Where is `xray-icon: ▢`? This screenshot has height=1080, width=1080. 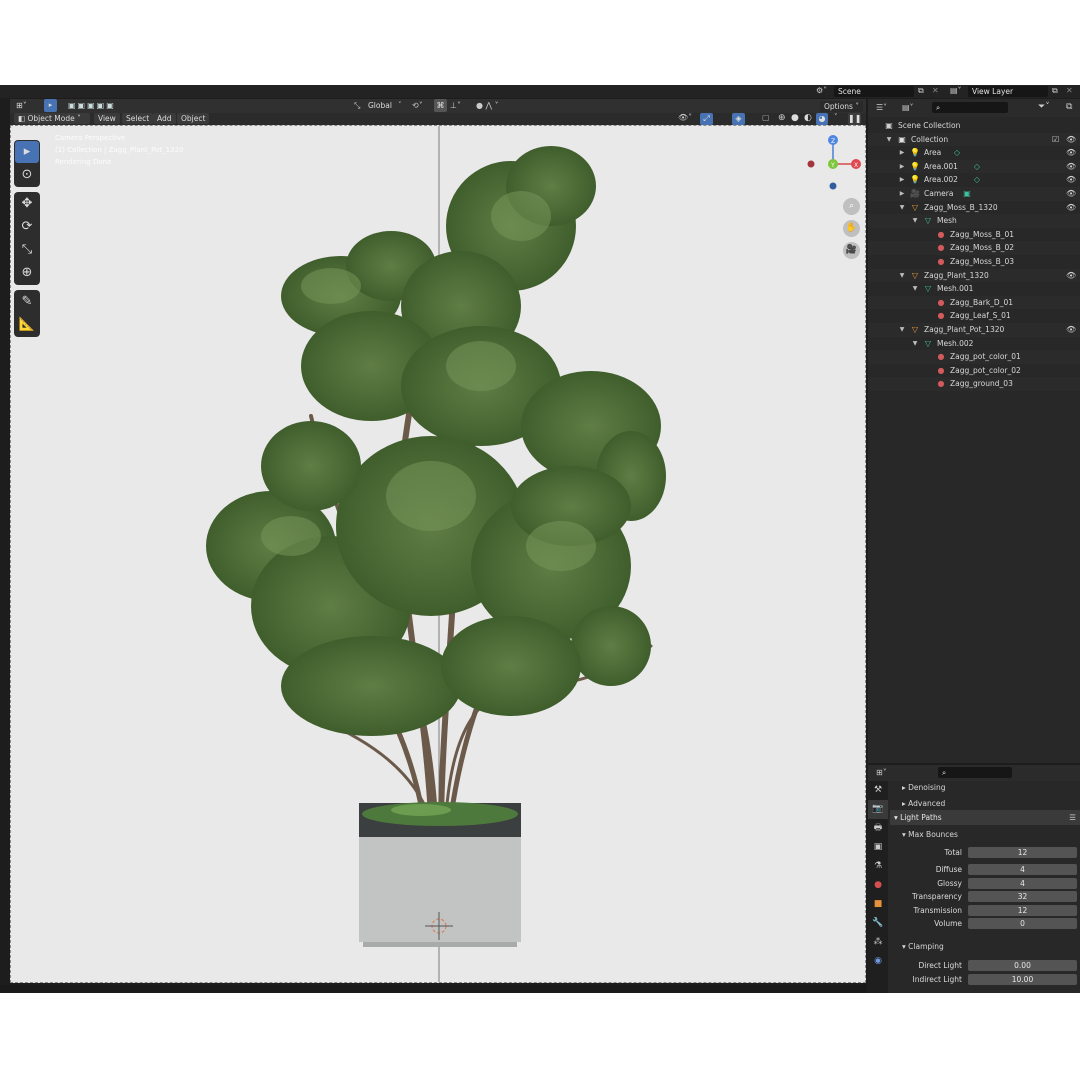
xray-icon: ▢ is located at coordinates (766, 117).